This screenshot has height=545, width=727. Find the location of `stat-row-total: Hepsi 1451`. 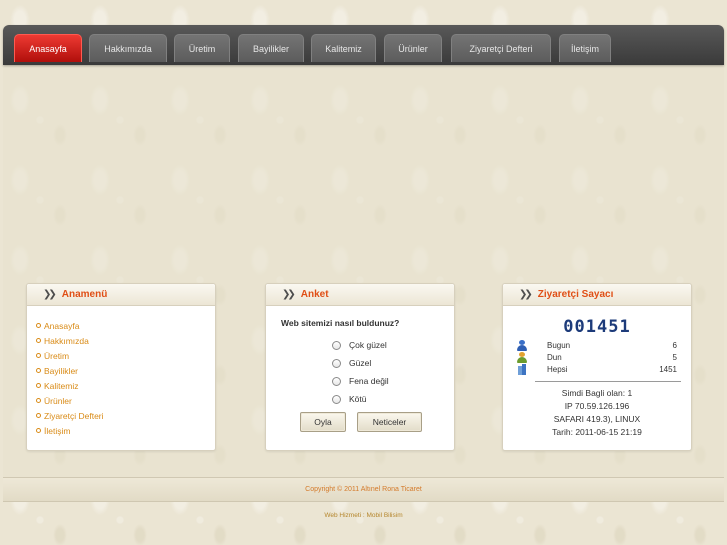

stat-row-total: Hepsi 1451 is located at coordinates (597, 369).